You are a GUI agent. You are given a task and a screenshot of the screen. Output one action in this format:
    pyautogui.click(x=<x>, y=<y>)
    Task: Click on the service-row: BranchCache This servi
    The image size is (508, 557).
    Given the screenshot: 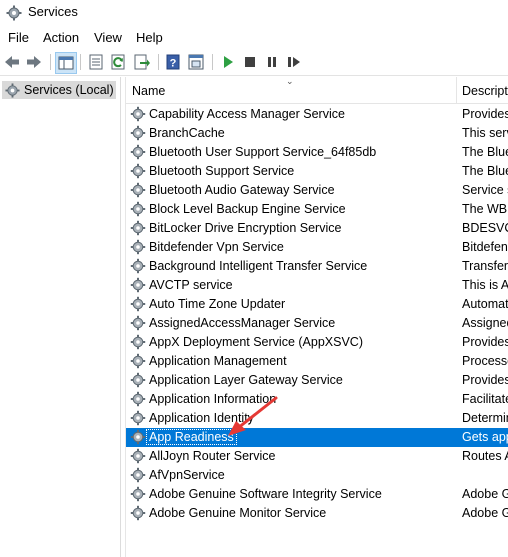 What is the action you would take?
    pyautogui.click(x=317, y=133)
    